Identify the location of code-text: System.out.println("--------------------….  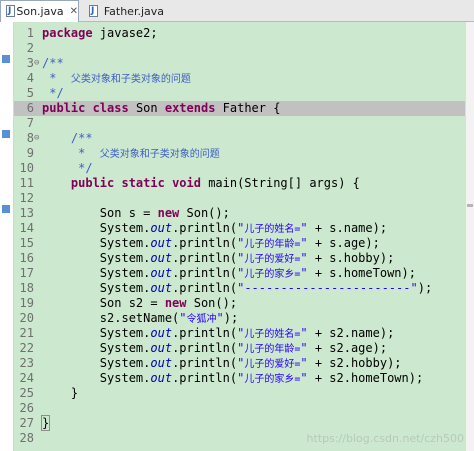
(237, 288).